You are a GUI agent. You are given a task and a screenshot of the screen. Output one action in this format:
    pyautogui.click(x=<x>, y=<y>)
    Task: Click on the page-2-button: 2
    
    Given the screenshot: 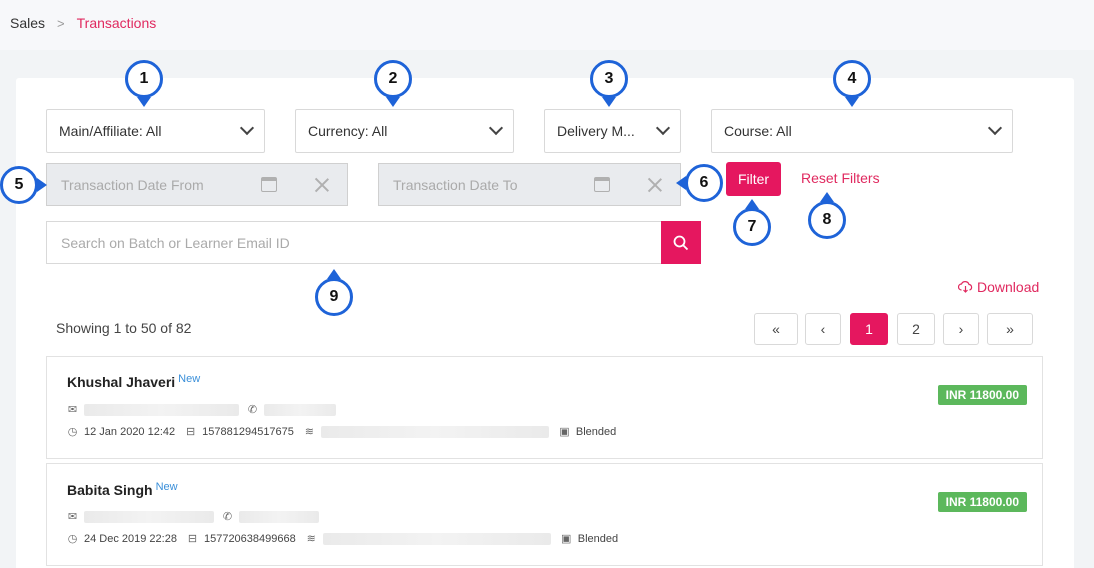 What is the action you would take?
    pyautogui.click(x=916, y=329)
    